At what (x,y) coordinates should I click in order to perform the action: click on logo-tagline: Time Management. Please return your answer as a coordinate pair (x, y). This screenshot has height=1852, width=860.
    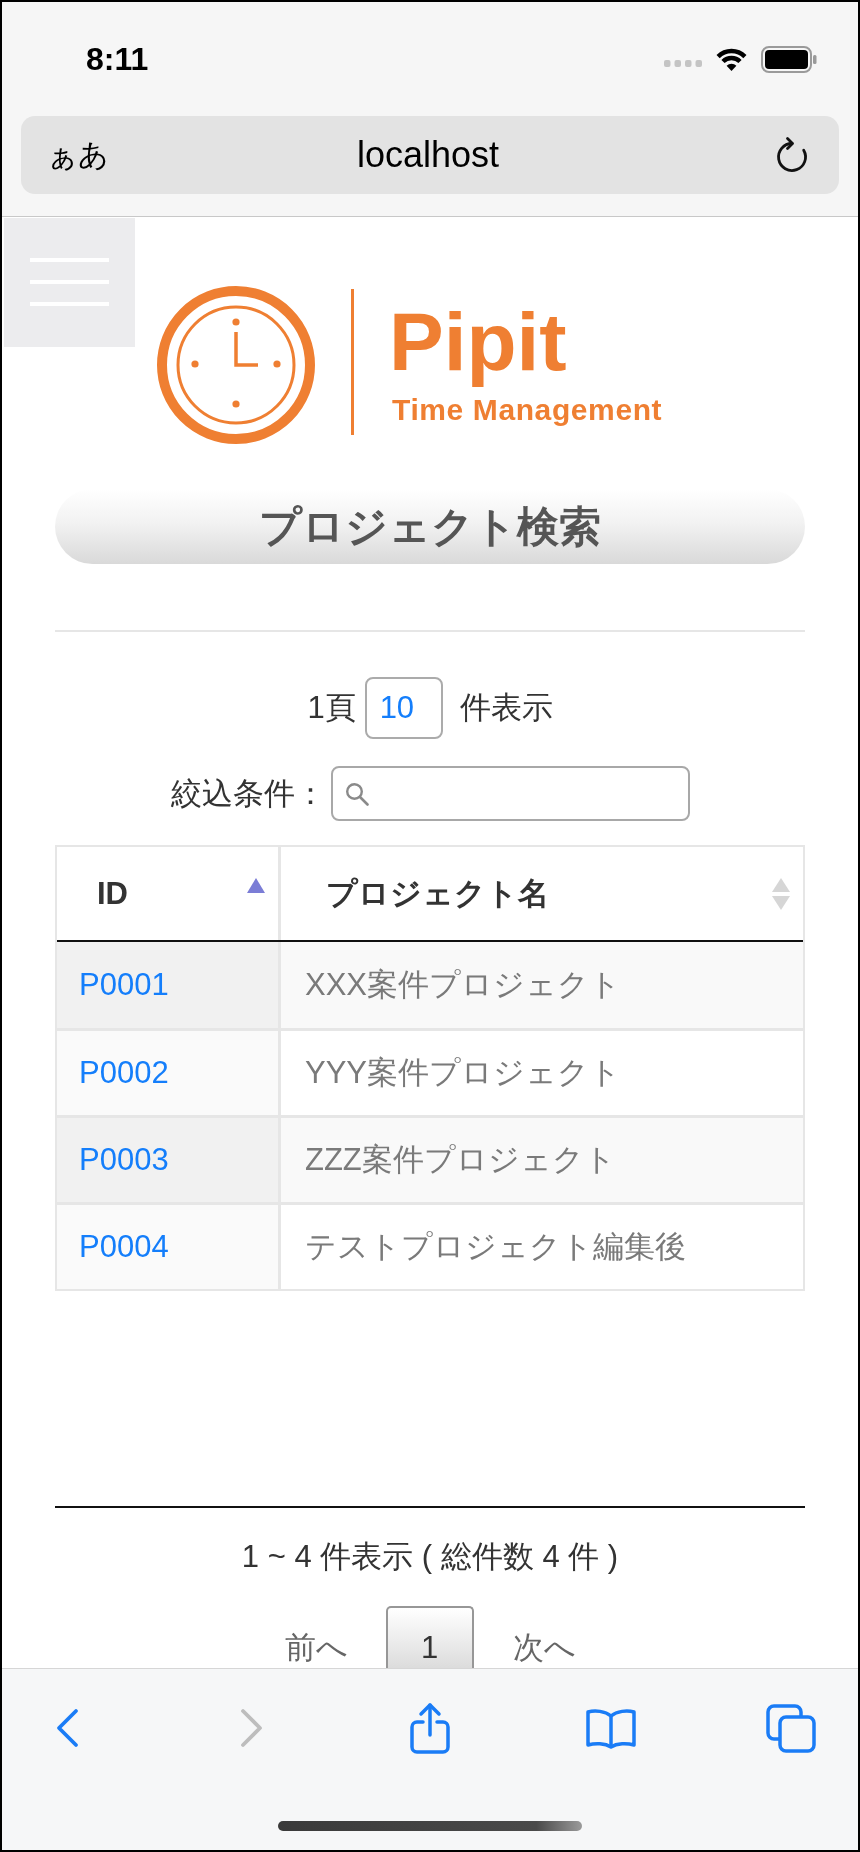
    Looking at the image, I should click on (527, 410).